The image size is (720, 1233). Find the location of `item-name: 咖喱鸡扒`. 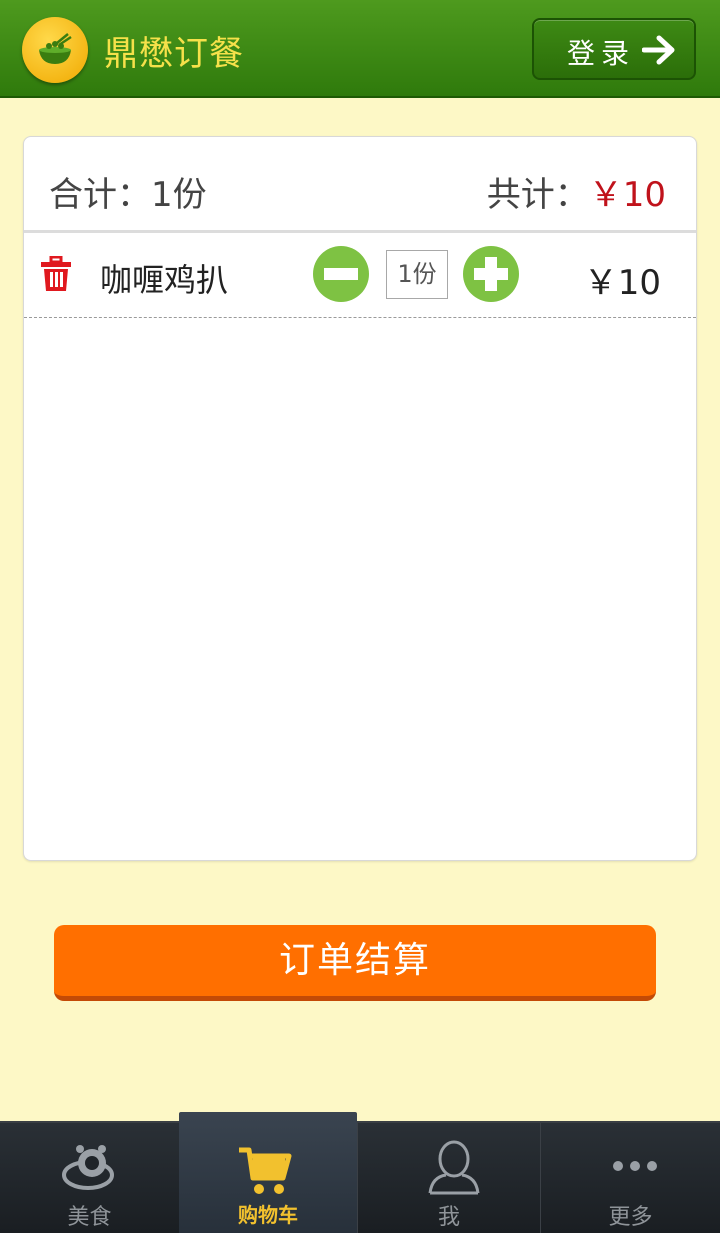

item-name: 咖喱鸡扒 is located at coordinates (164, 280).